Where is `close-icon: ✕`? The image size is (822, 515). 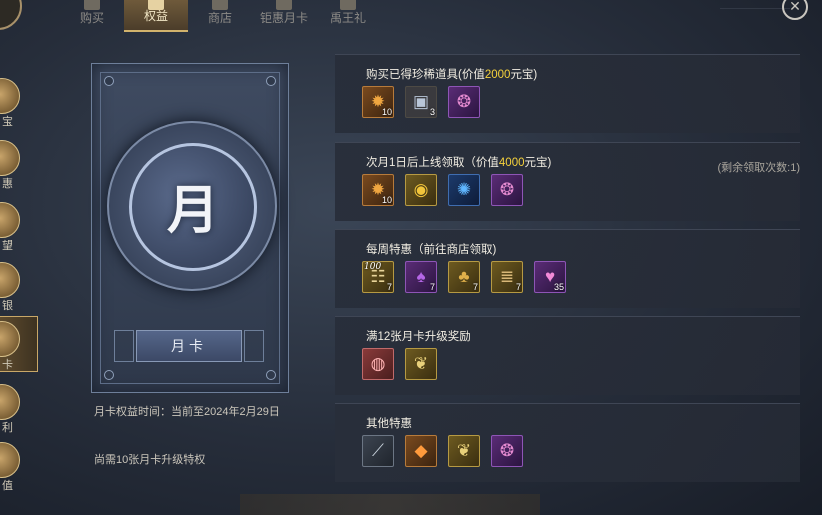
close-icon: ✕ is located at coordinates (795, 7).